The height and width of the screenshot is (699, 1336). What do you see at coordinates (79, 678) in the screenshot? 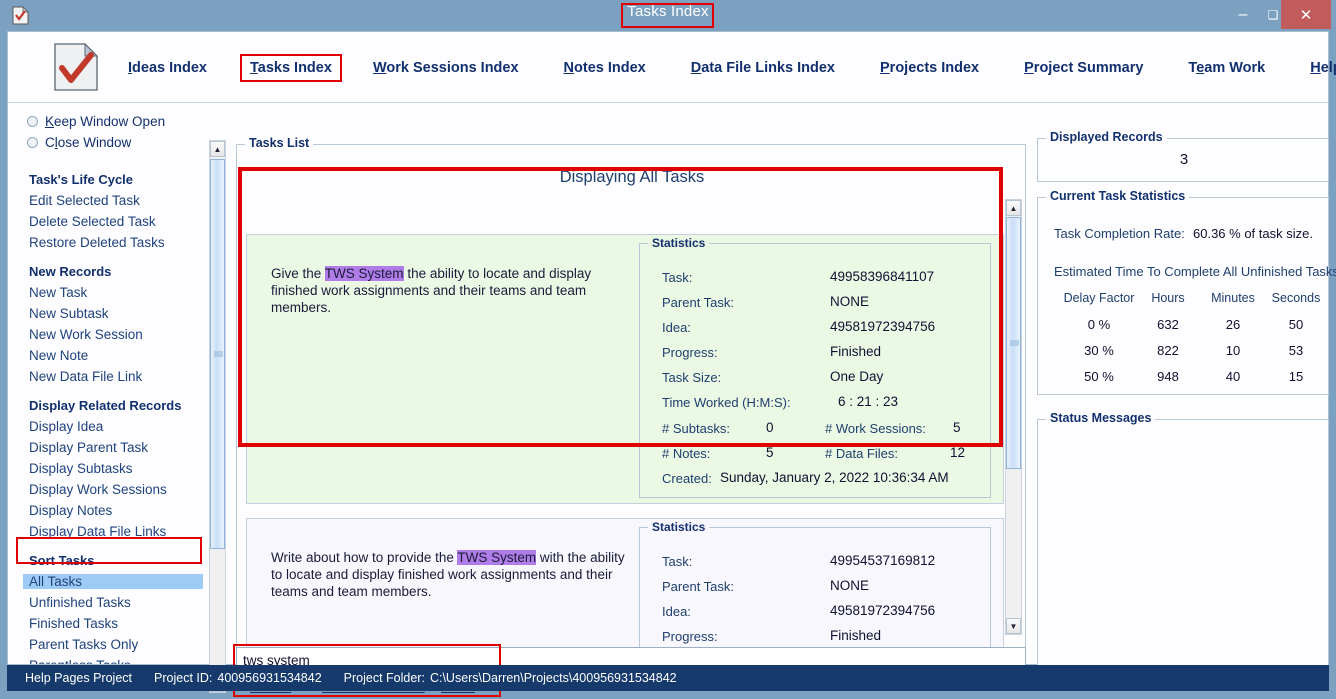
I see `status-project-name: Help Pages Project` at bounding box center [79, 678].